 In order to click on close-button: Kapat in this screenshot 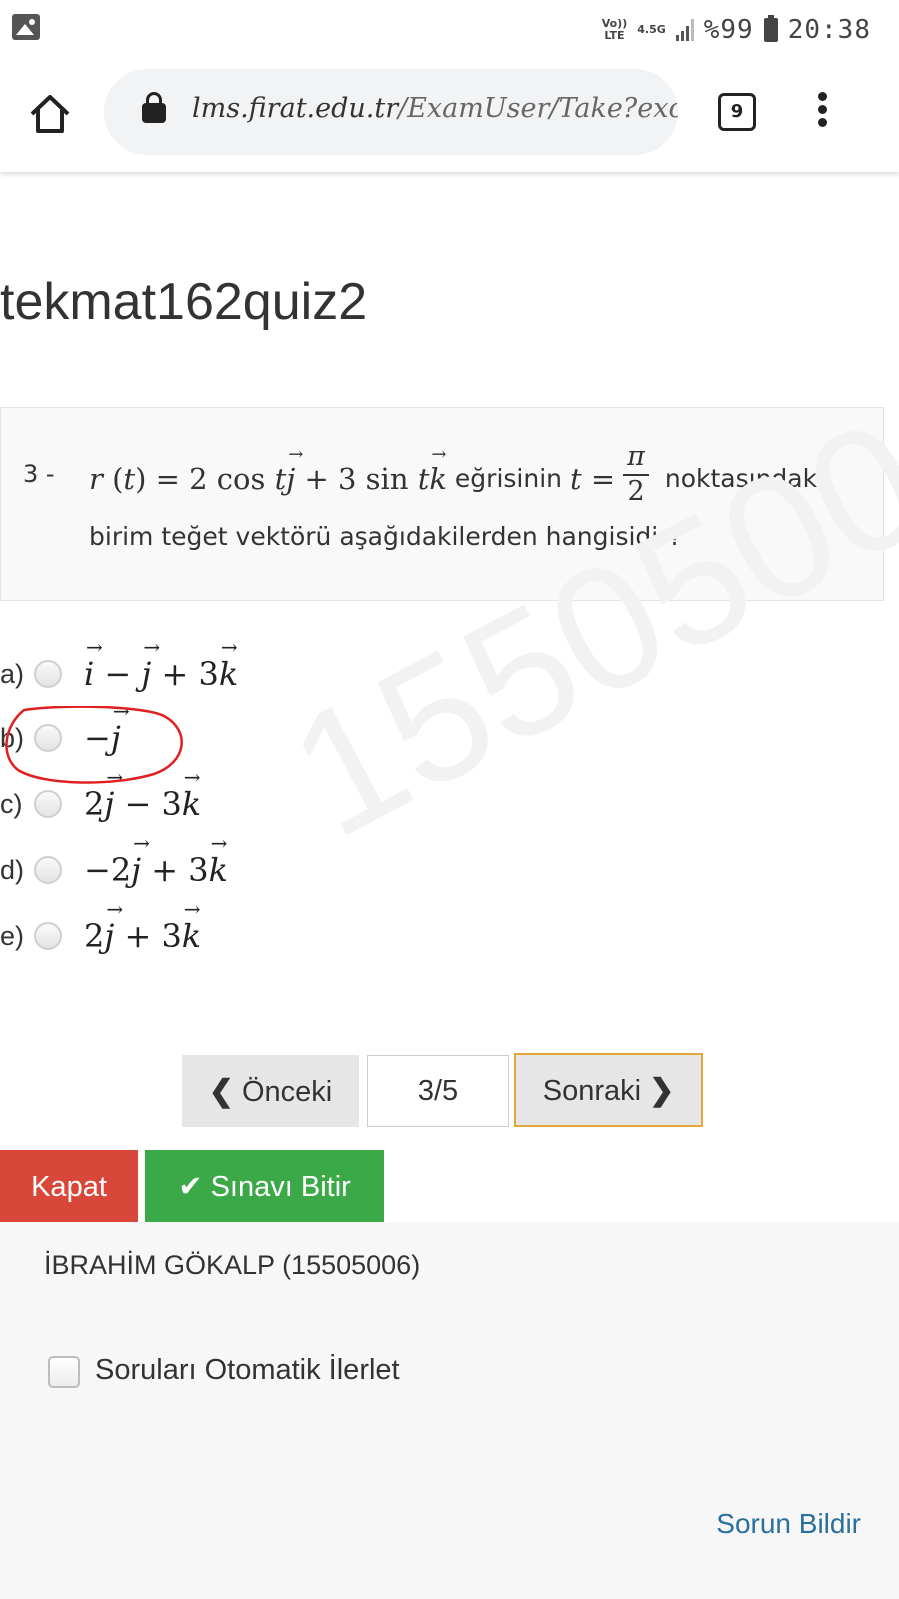, I will do `click(69, 1186)`.